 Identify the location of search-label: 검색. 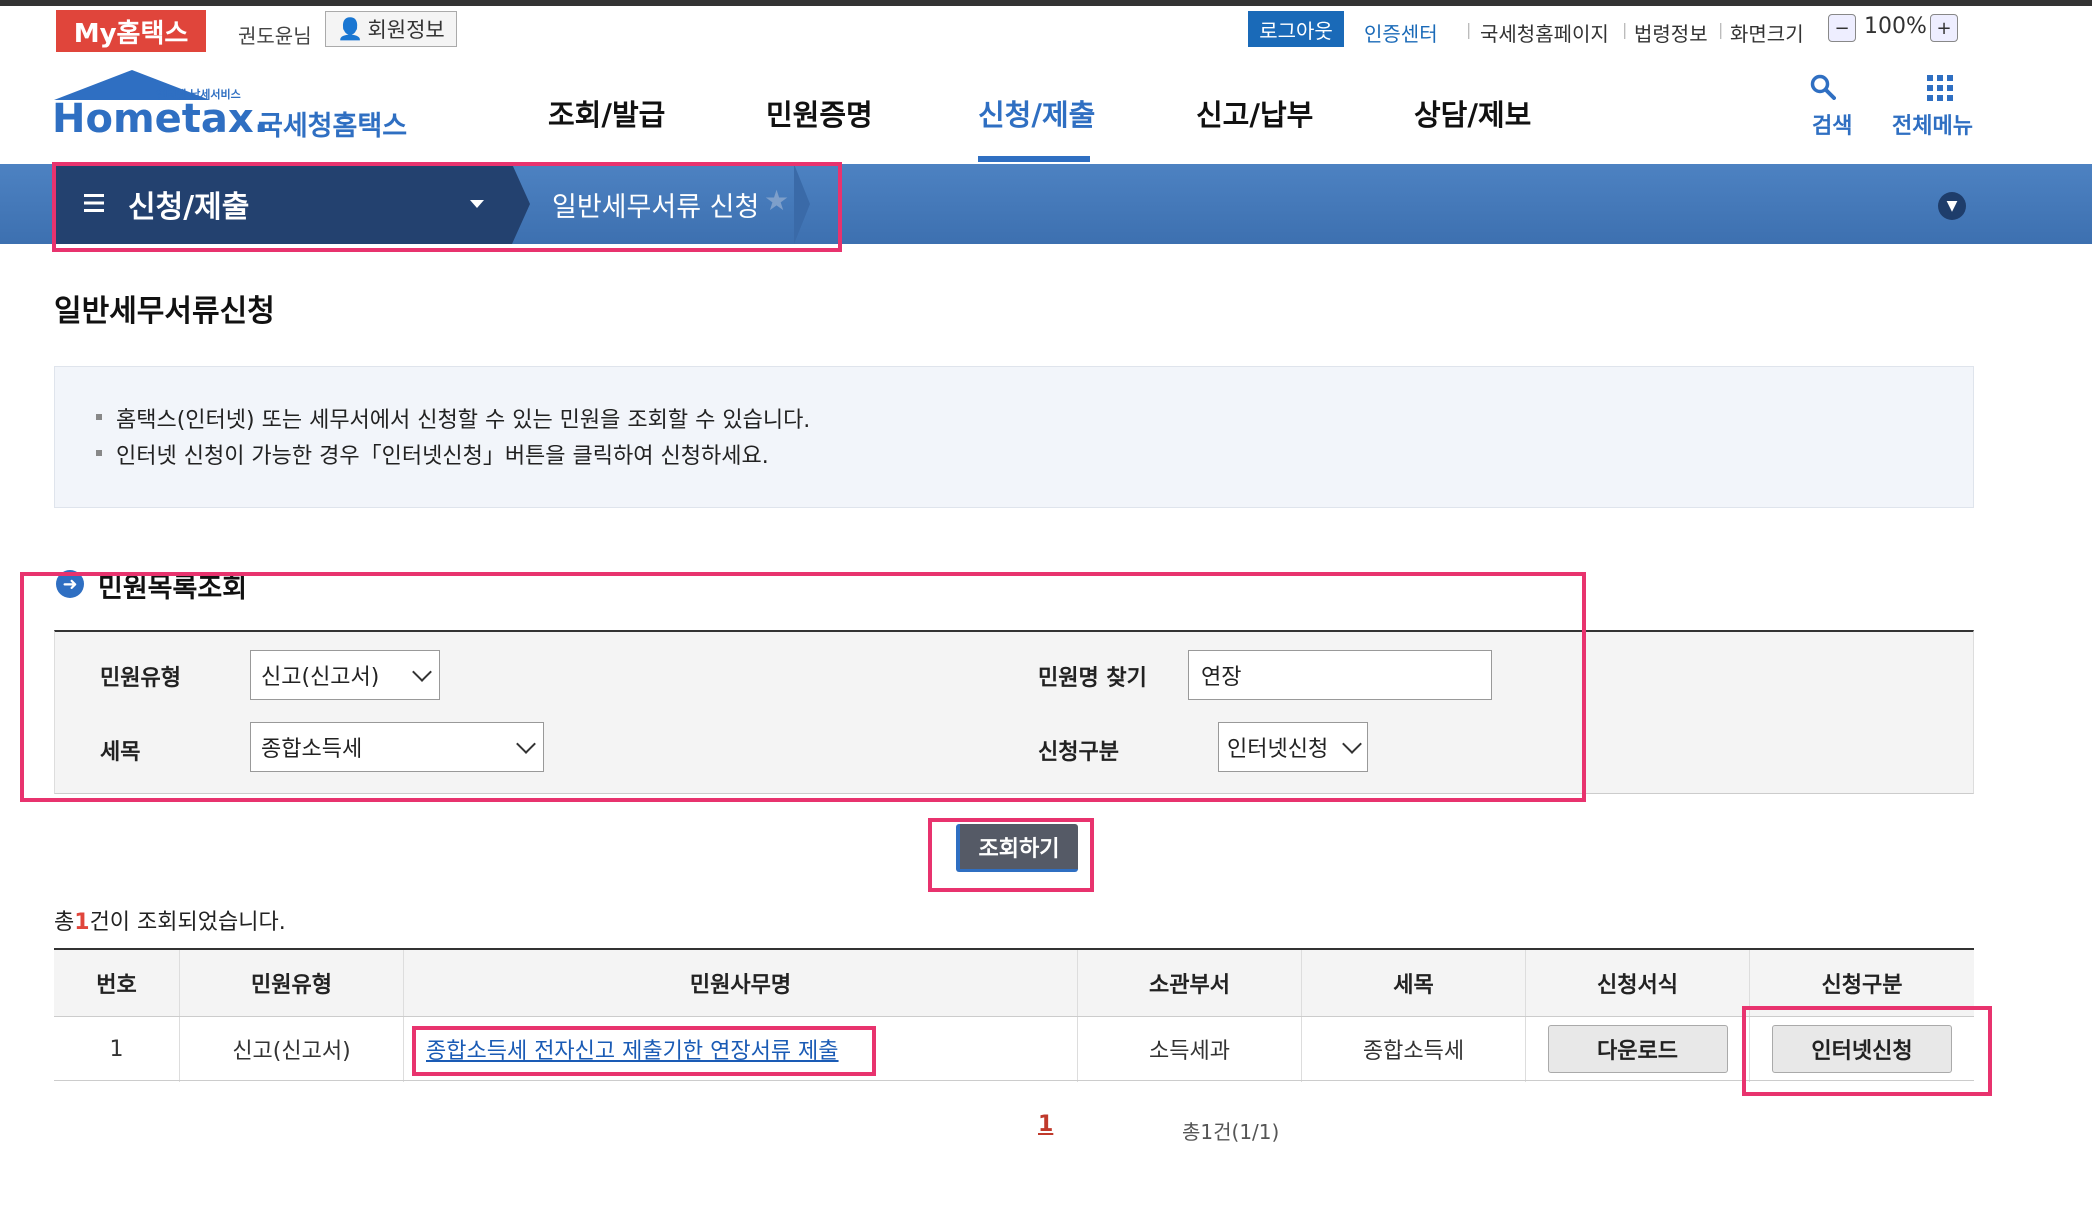
(1832, 124).